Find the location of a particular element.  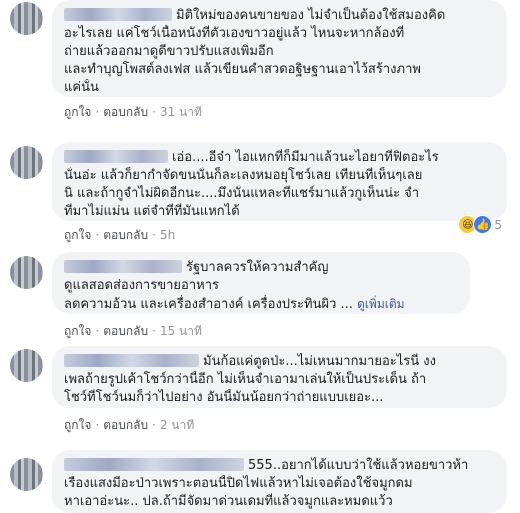

comment-text-line: ดูแลสอดส่องการขายอาหาร is located at coordinates (141, 285).